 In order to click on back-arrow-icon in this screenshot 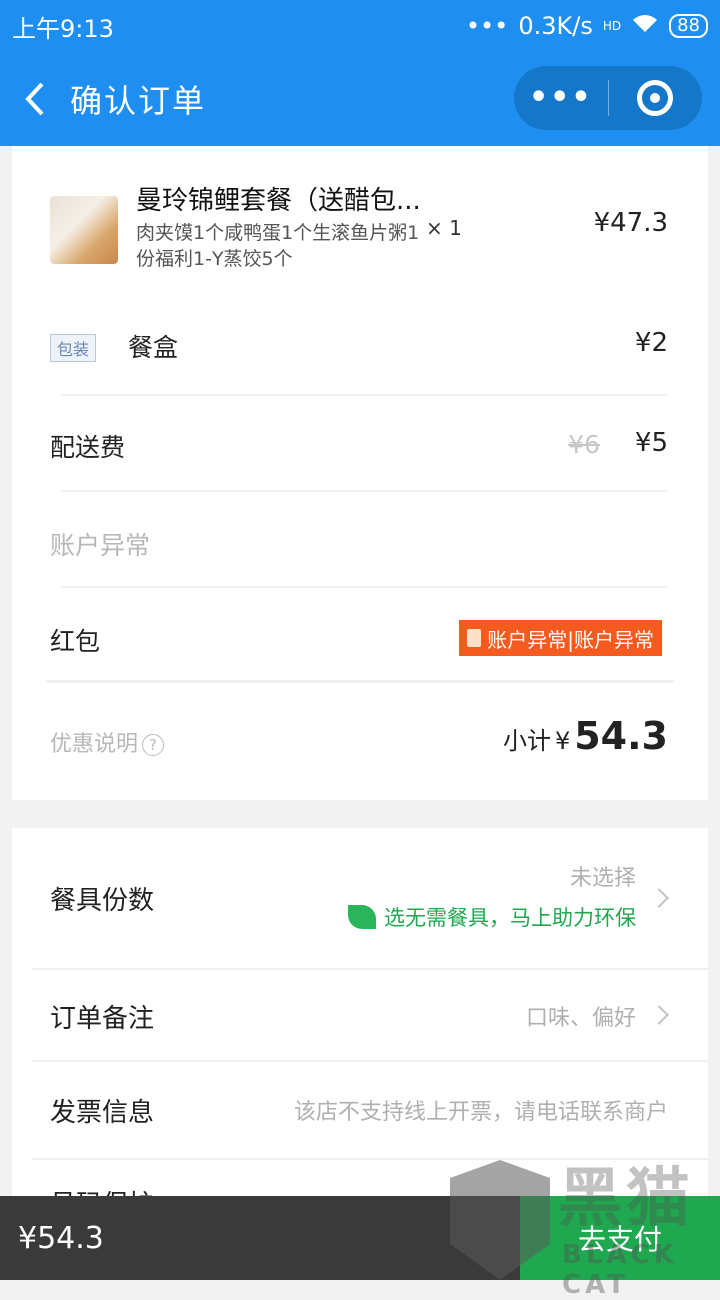, I will do `click(34, 99)`.